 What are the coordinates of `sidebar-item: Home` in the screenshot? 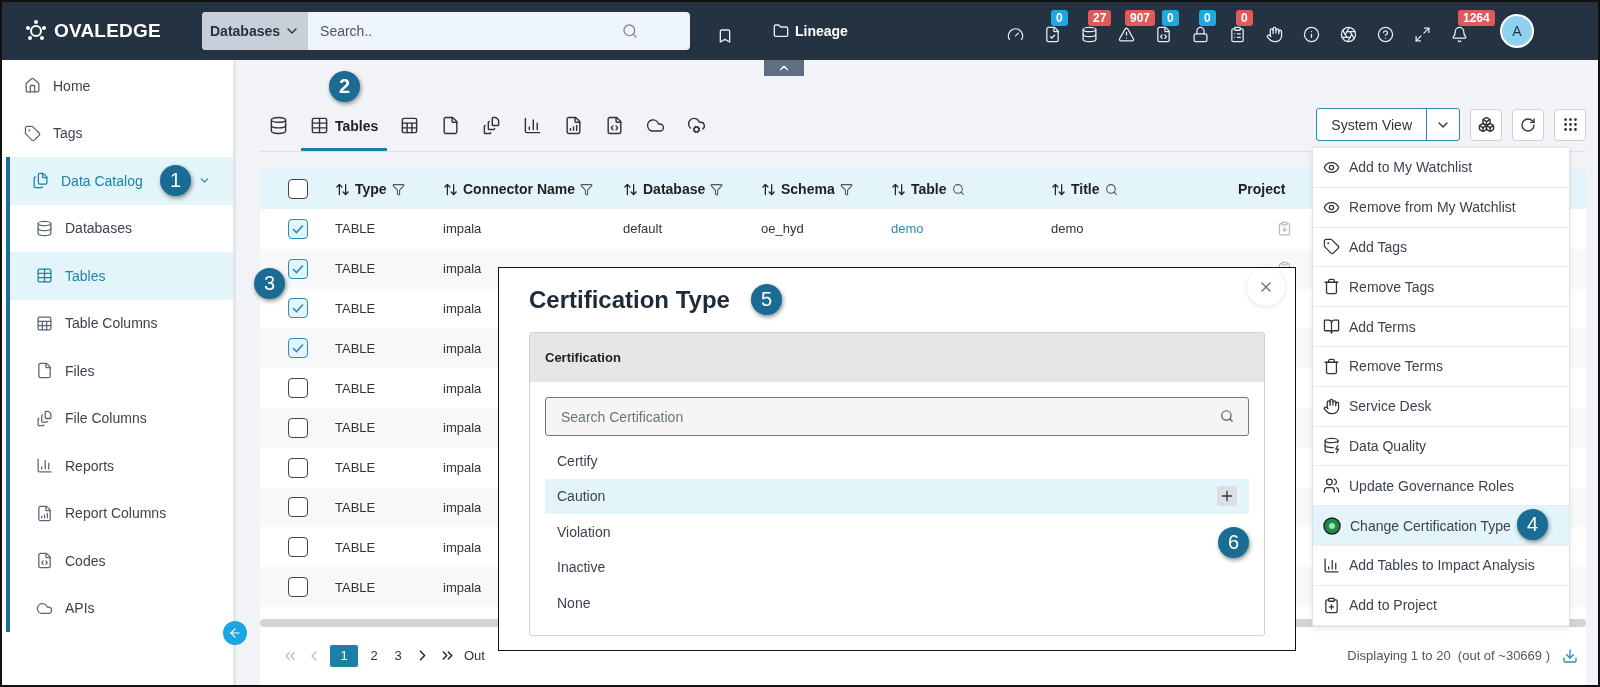 It's located at (117, 86).